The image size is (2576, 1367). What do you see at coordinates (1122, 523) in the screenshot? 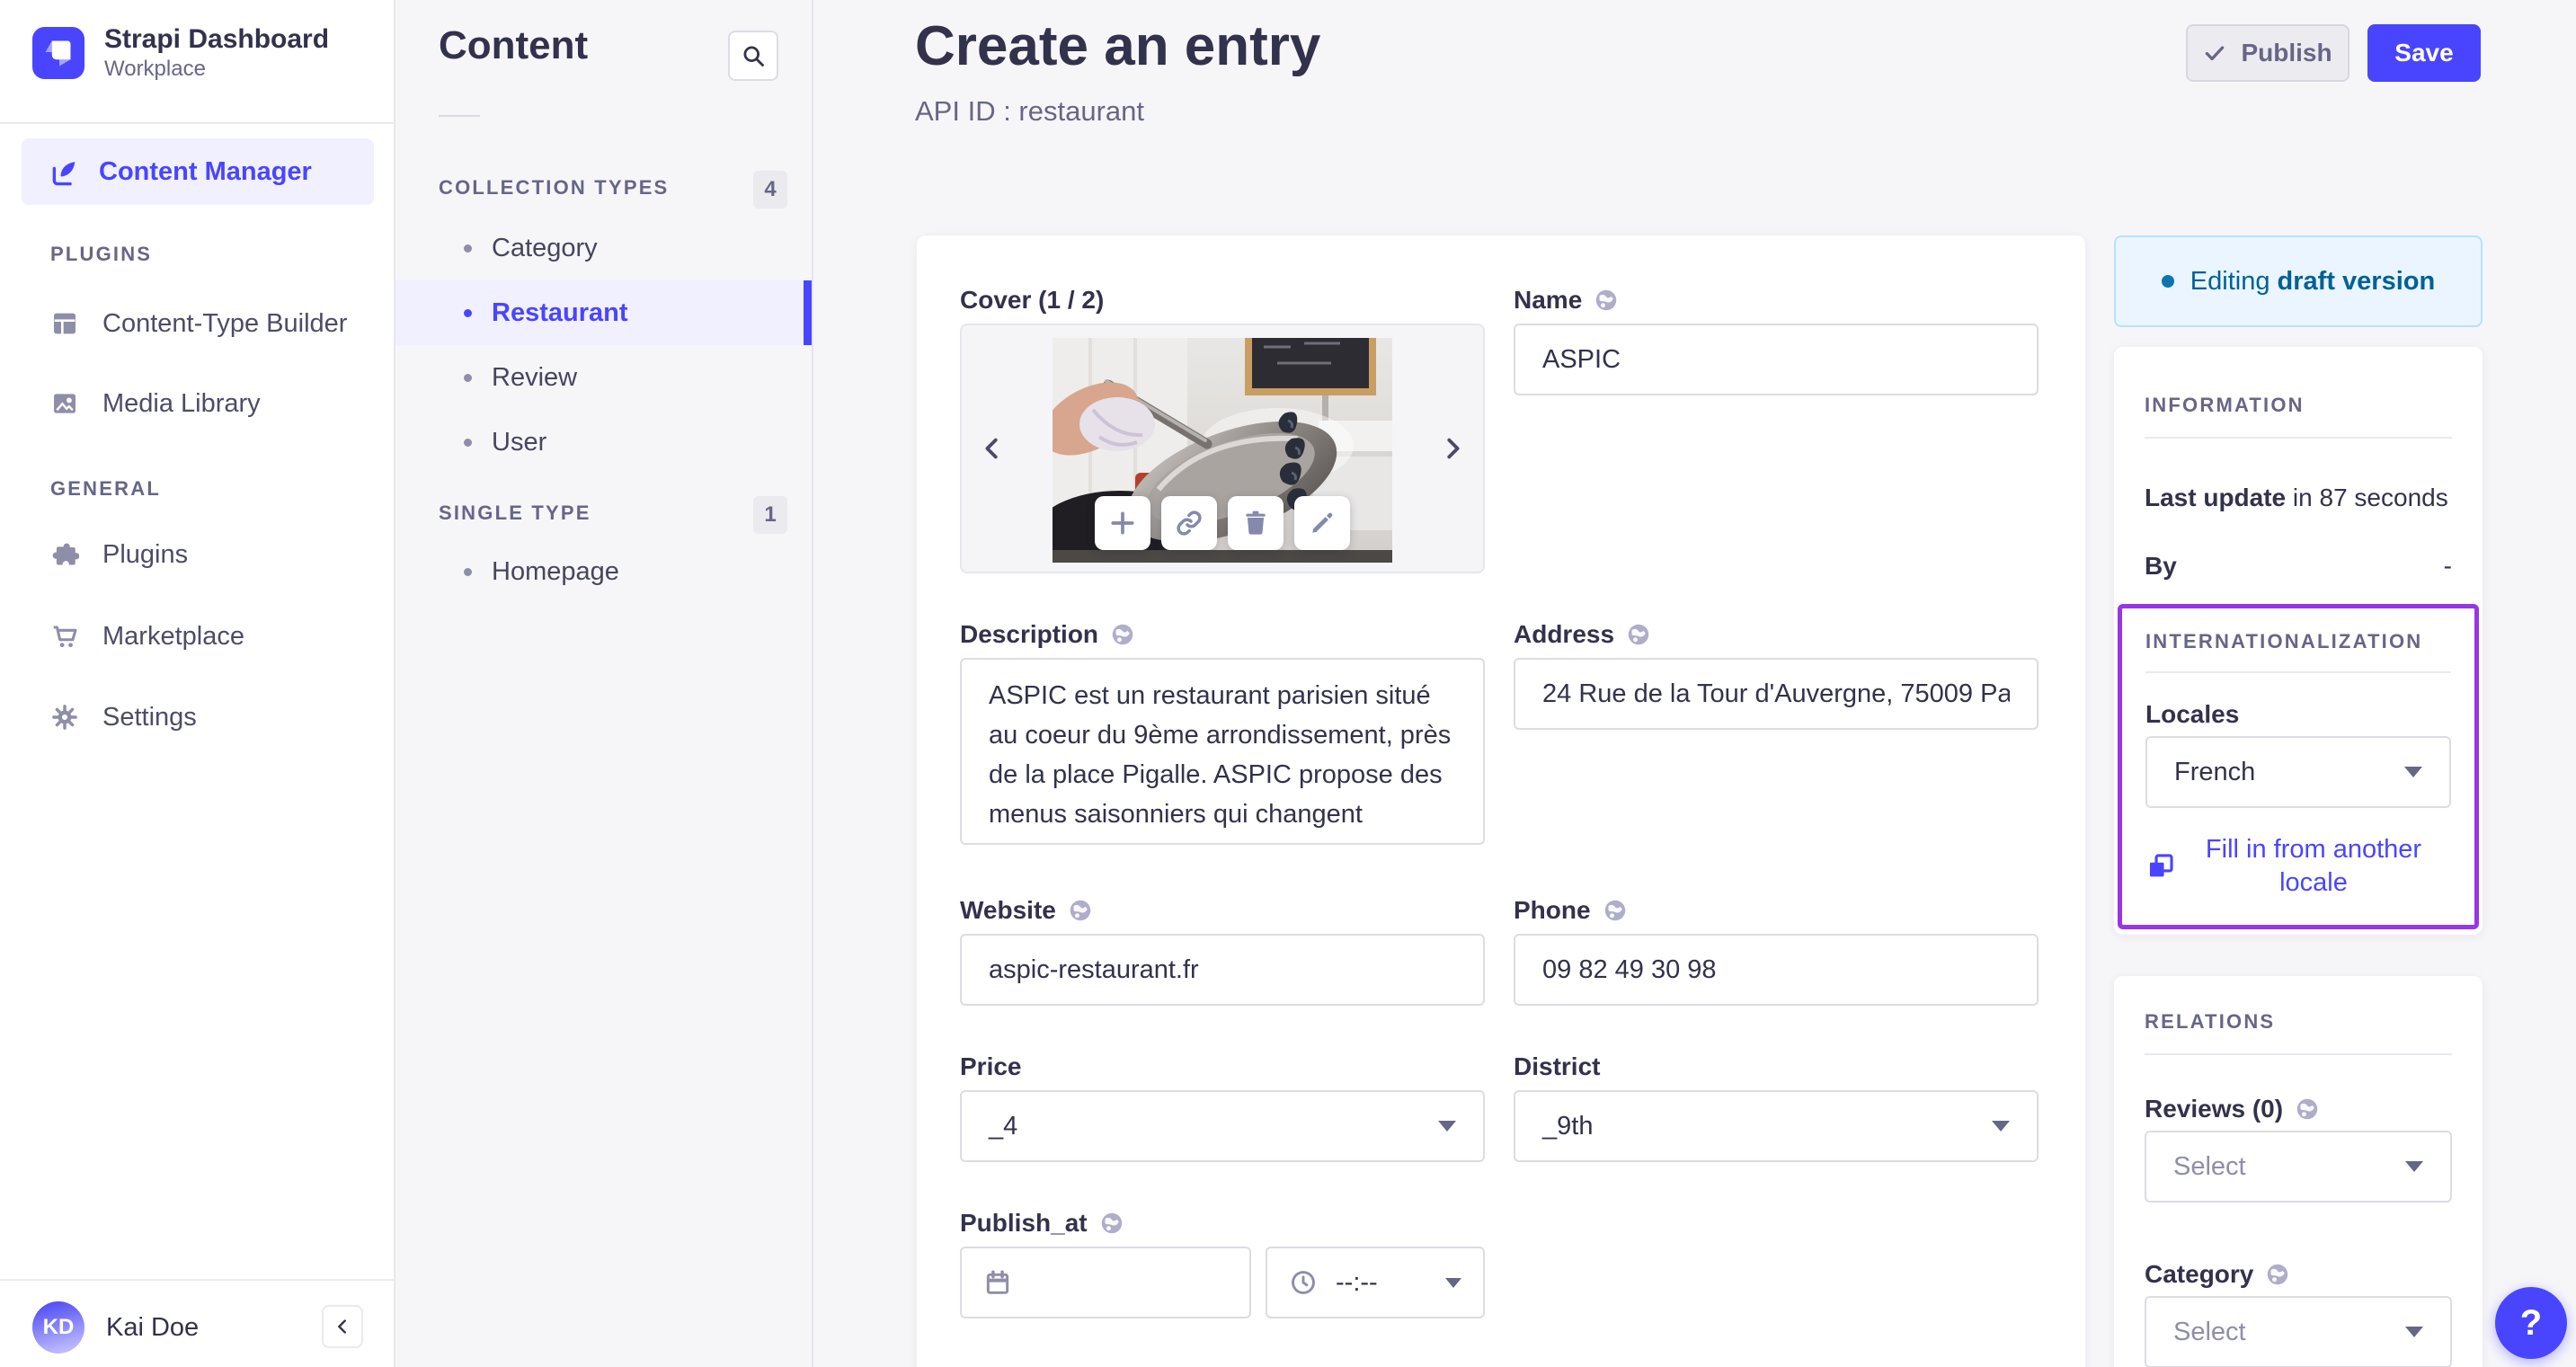
I see `add-media-button` at bounding box center [1122, 523].